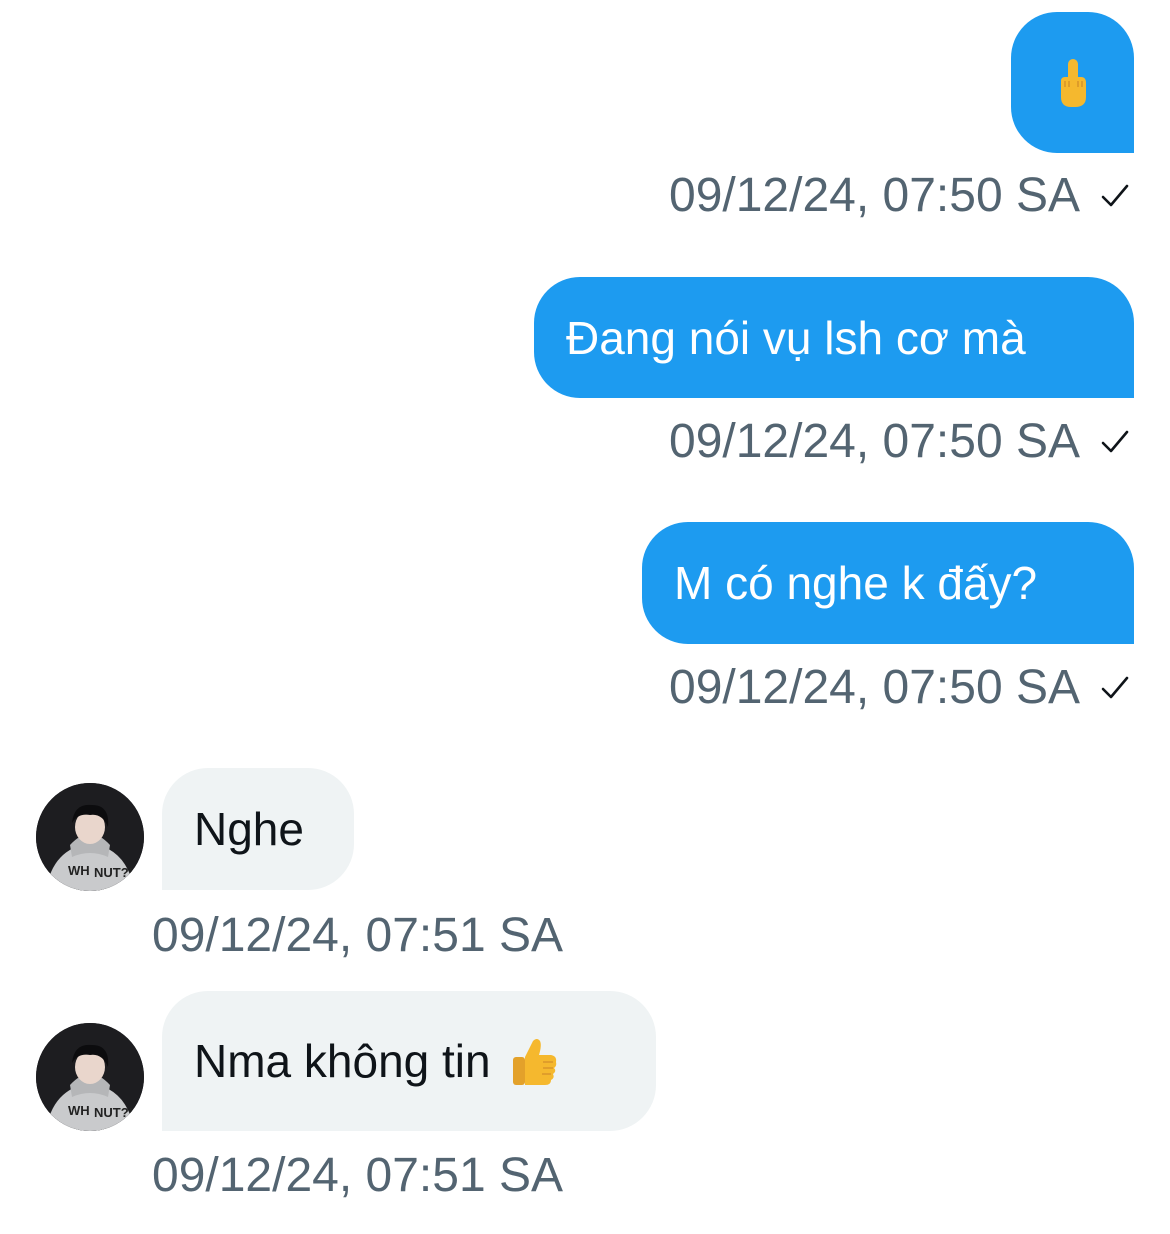 Image resolution: width=1170 pixels, height=1234 pixels. What do you see at coordinates (342, 1061) in the screenshot?
I see `message-text: Nma không tin` at bounding box center [342, 1061].